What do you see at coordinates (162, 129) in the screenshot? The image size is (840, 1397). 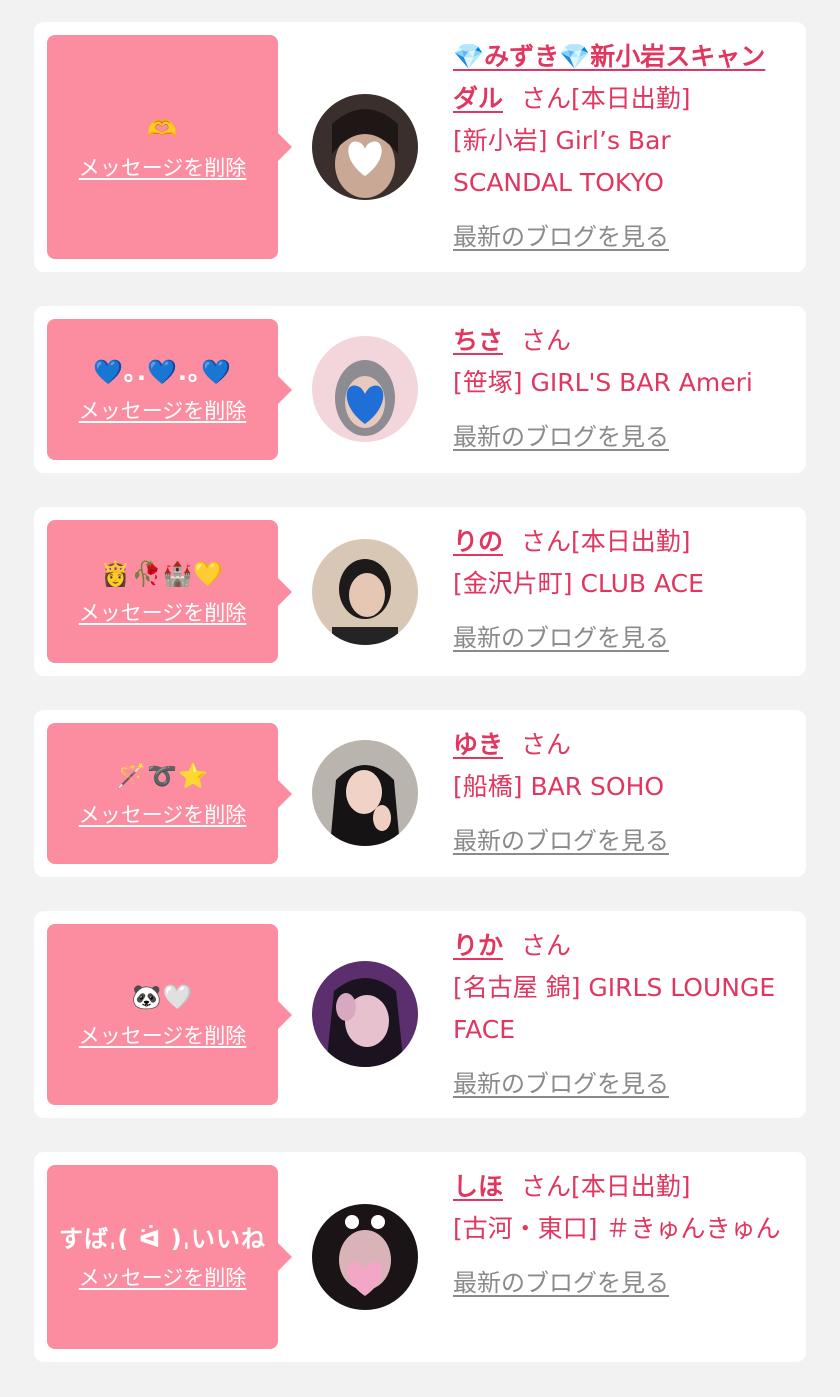 I see `message-text: 🫶` at bounding box center [162, 129].